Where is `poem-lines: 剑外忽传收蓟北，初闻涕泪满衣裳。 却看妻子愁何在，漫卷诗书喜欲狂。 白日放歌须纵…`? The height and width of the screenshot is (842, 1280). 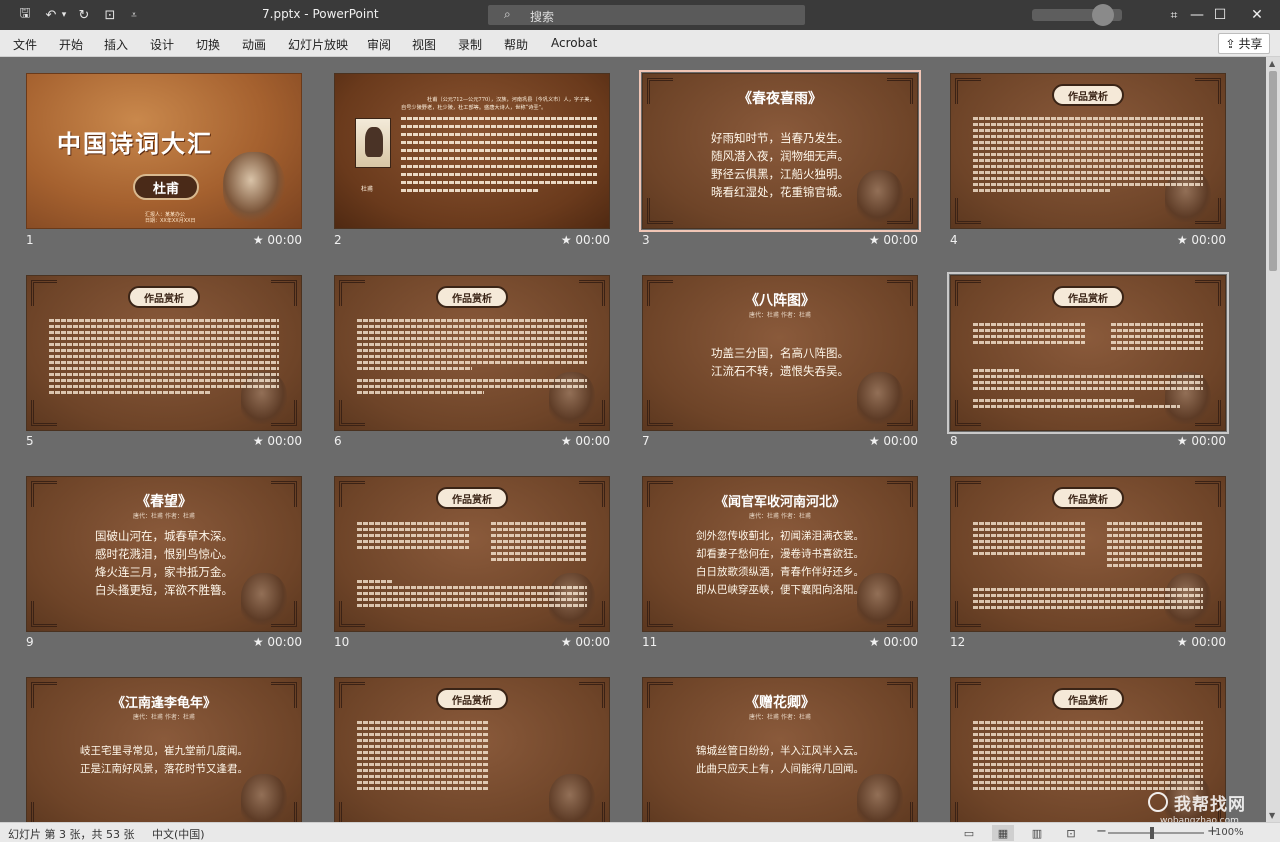
poem-lines: 剑外忽传收蓟北，初闻涕泪满衣裳。 却看妻子愁何在，漫卷诗书喜欲狂。 白日放歌须纵… is located at coordinates (780, 563).